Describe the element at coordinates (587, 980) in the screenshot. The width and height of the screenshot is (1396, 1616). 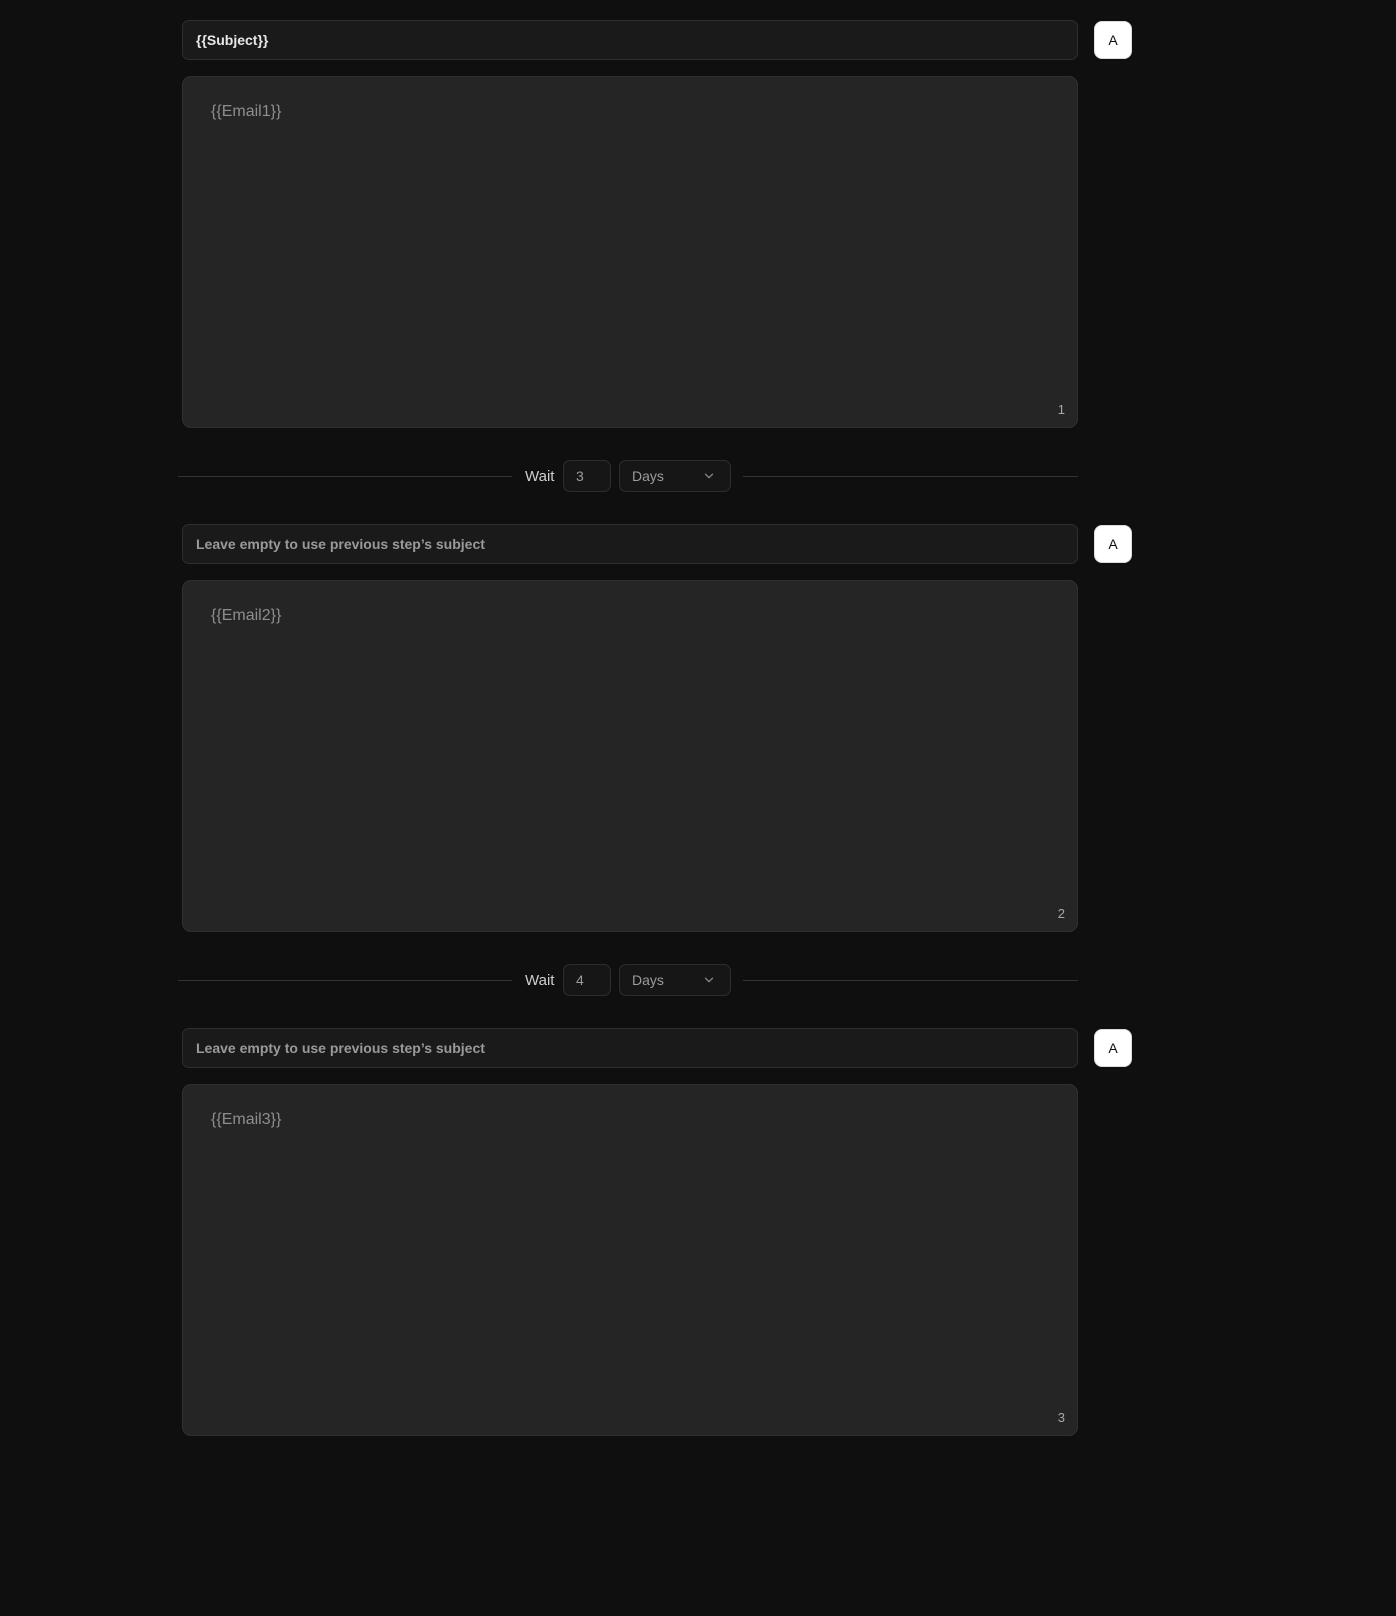
I see `wait-amount-input: 4` at that location.